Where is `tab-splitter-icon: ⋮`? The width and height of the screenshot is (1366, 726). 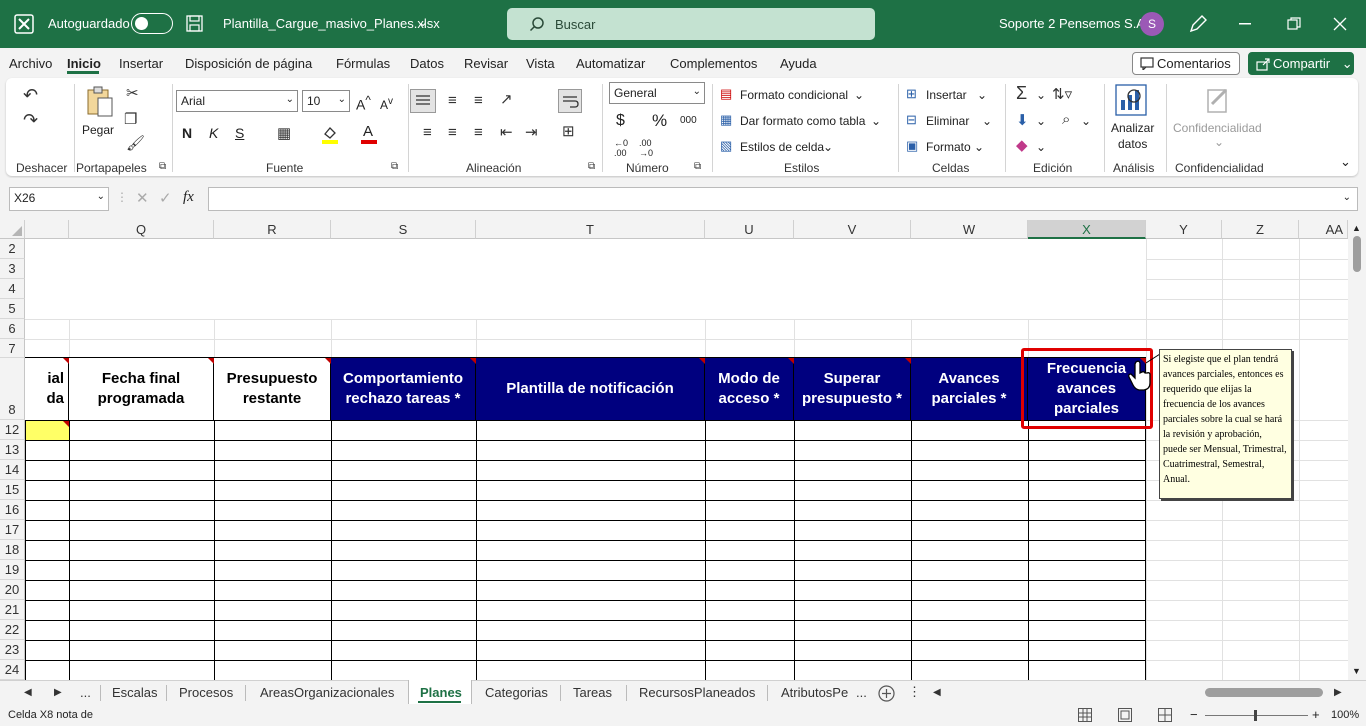 tab-splitter-icon: ⋮ is located at coordinates (914, 692).